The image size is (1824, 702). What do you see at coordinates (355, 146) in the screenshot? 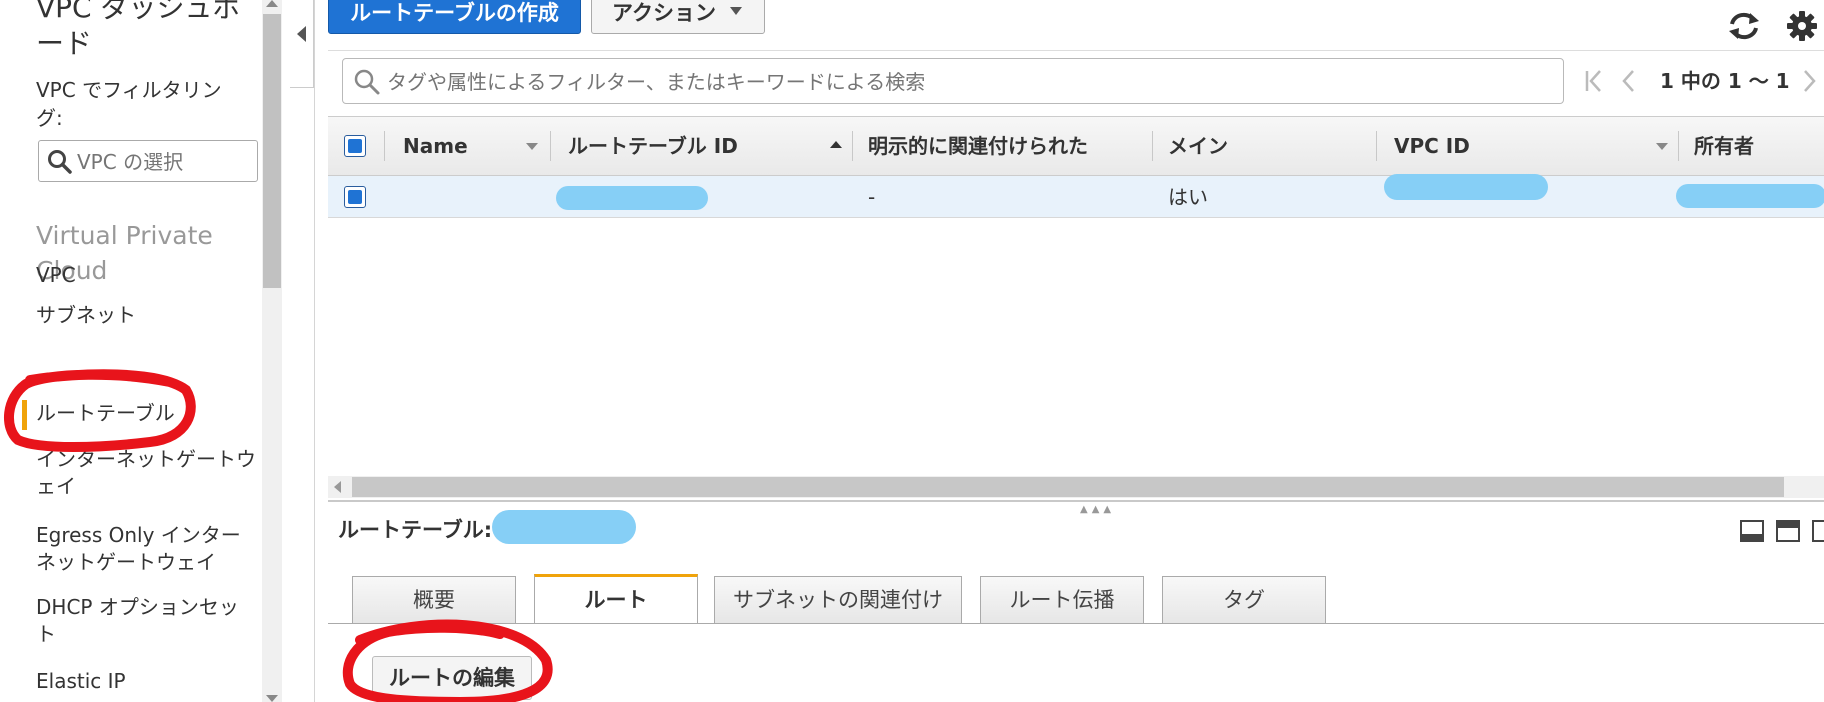
I see `select-all-checkbox` at bounding box center [355, 146].